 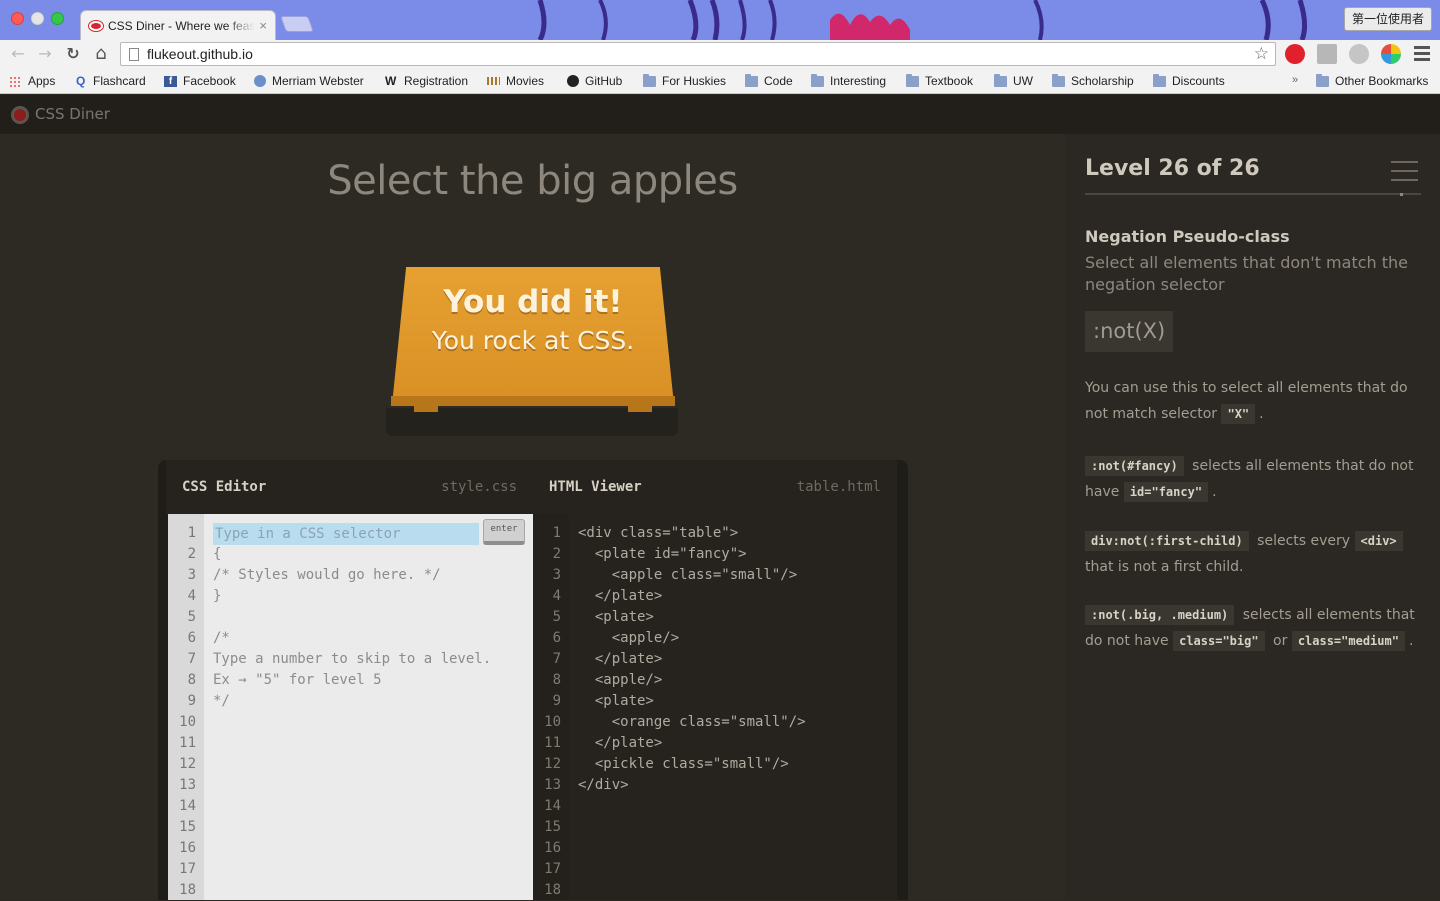 What do you see at coordinates (1404, 171) in the screenshot?
I see `level-menu-icon` at bounding box center [1404, 171].